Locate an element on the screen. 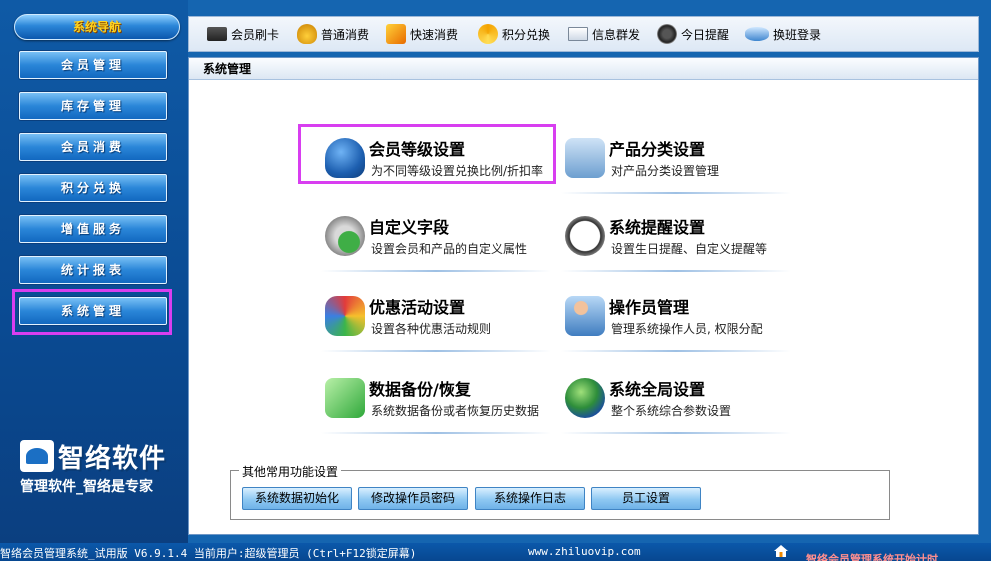 The height and width of the screenshot is (561, 991). toolbar-member-card-swipe: 会员刷卡 is located at coordinates (243, 34).